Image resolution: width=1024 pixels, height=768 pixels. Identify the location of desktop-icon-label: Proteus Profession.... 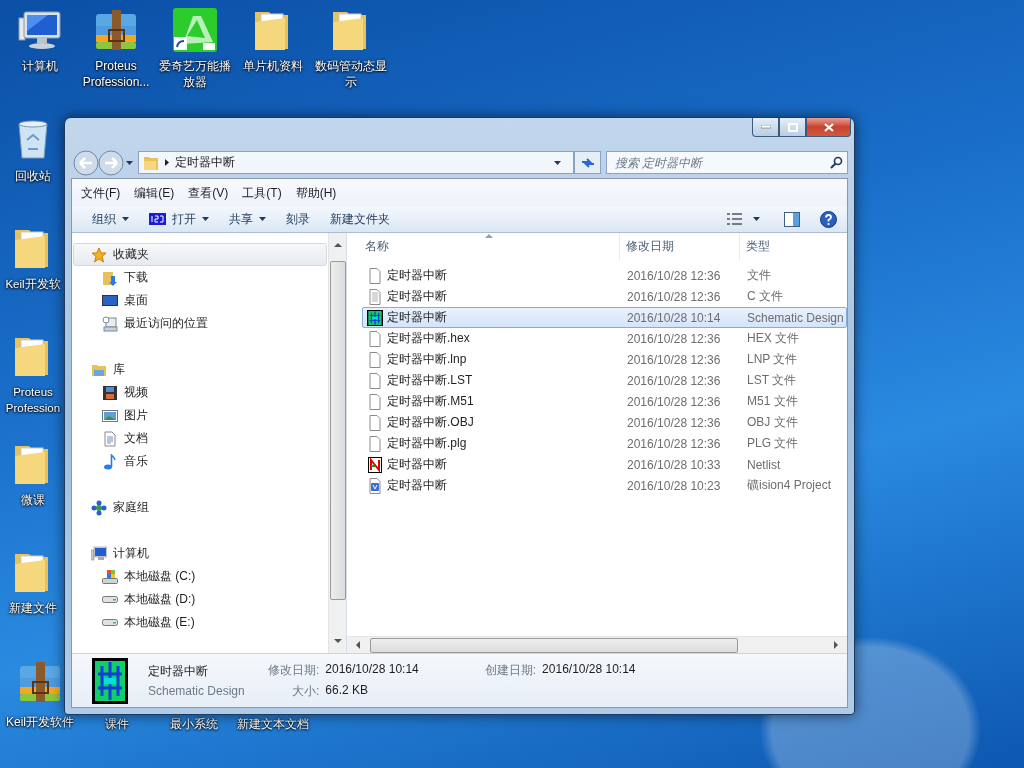
(116, 74).